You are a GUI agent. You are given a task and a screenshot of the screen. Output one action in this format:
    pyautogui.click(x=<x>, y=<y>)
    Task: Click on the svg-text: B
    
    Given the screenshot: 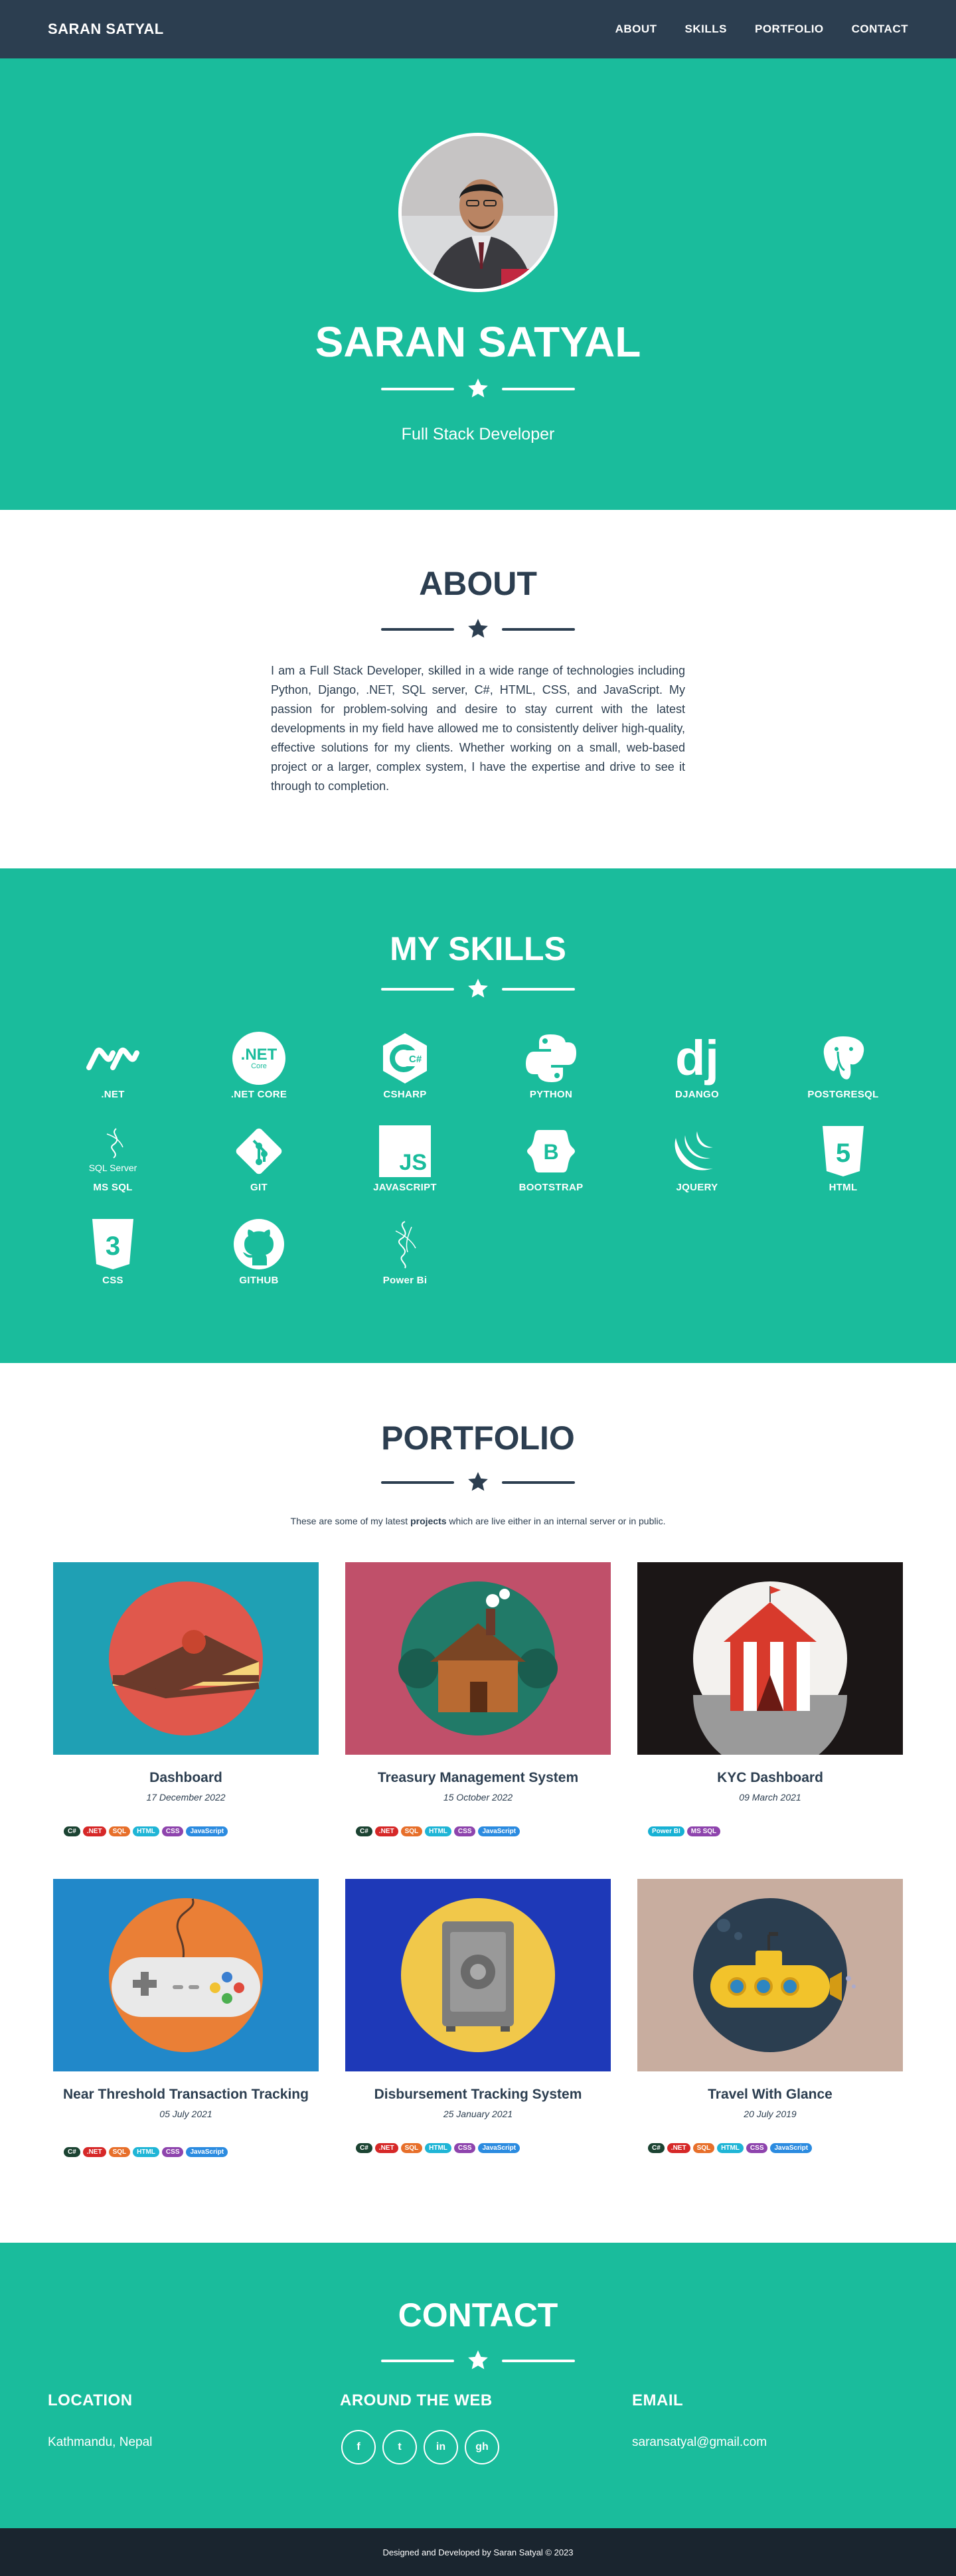 What is the action you would take?
    pyautogui.click(x=550, y=1152)
    